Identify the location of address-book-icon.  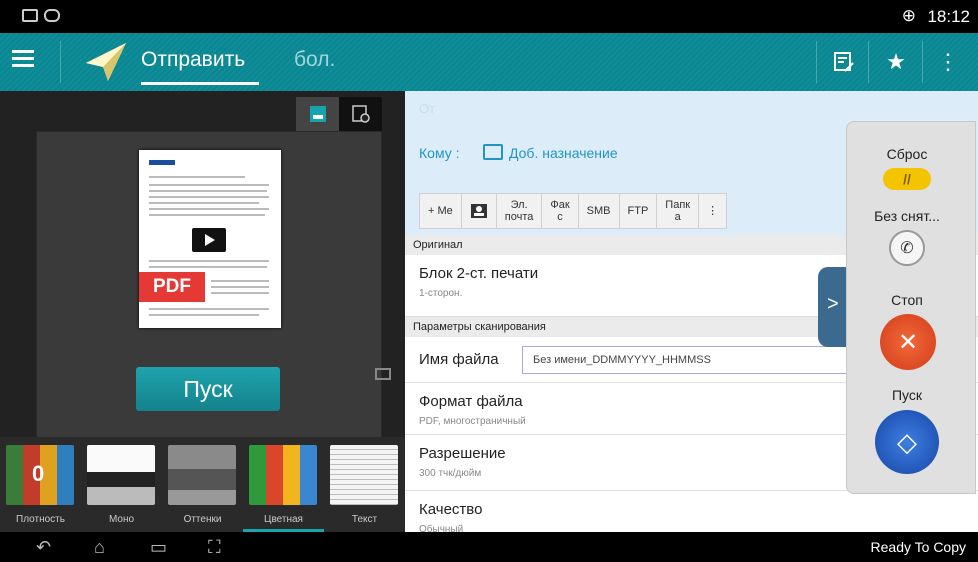
(478, 211).